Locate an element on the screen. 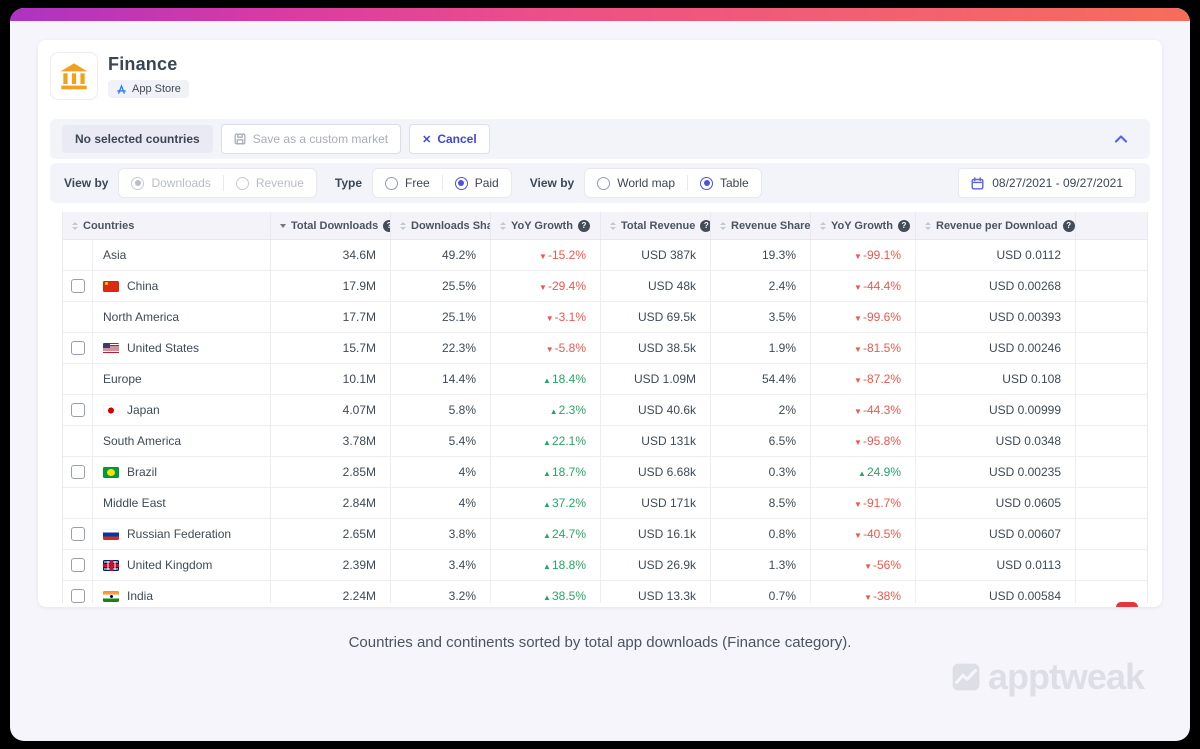  downloads-yoy-cell: ▲24.7% is located at coordinates (546, 534).